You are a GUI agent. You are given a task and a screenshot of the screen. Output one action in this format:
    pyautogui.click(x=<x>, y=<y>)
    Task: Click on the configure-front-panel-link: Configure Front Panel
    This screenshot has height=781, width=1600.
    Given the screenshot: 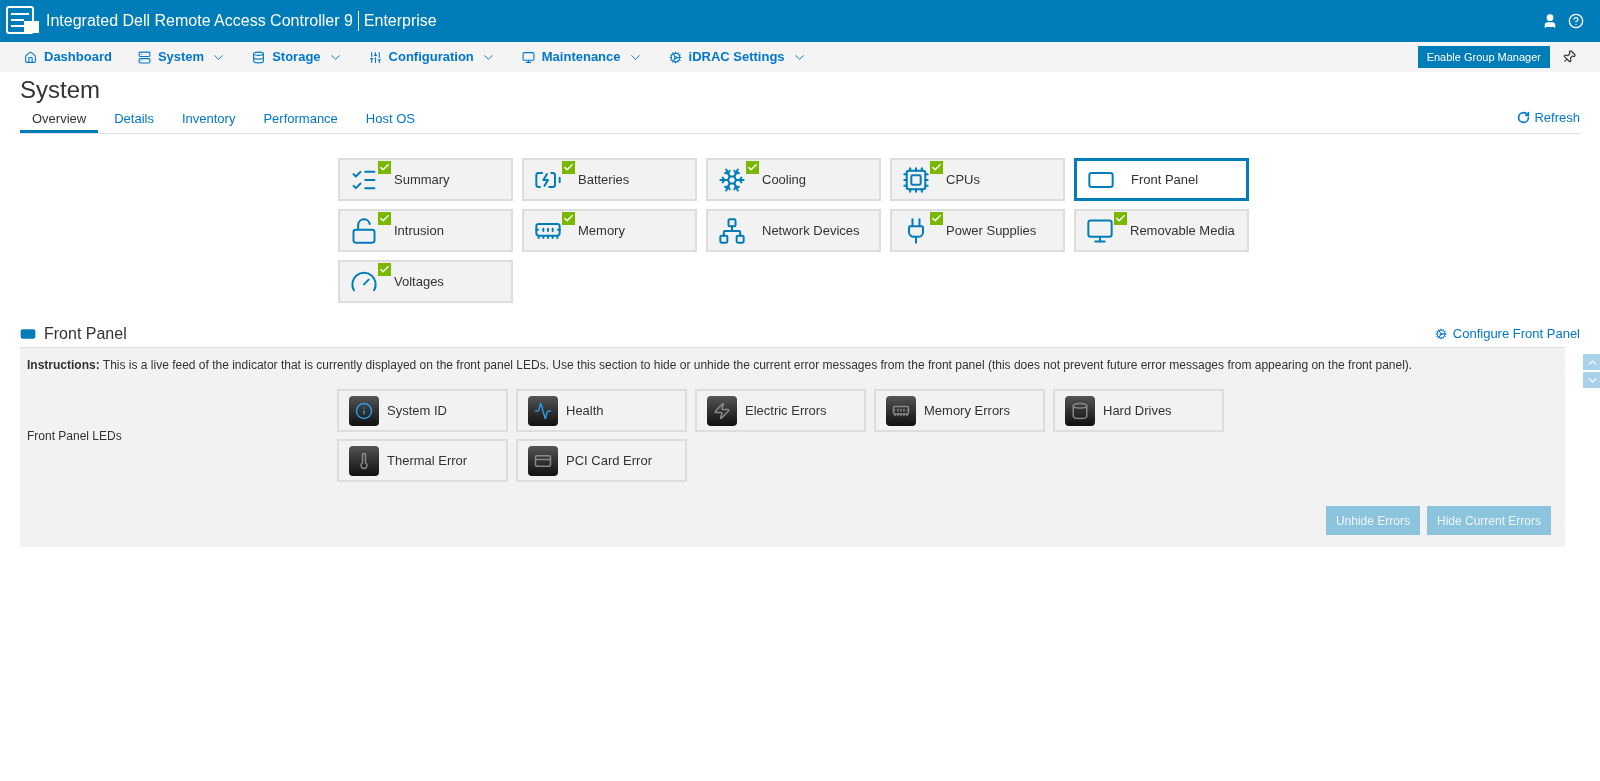 What is the action you would take?
    pyautogui.click(x=1507, y=334)
    